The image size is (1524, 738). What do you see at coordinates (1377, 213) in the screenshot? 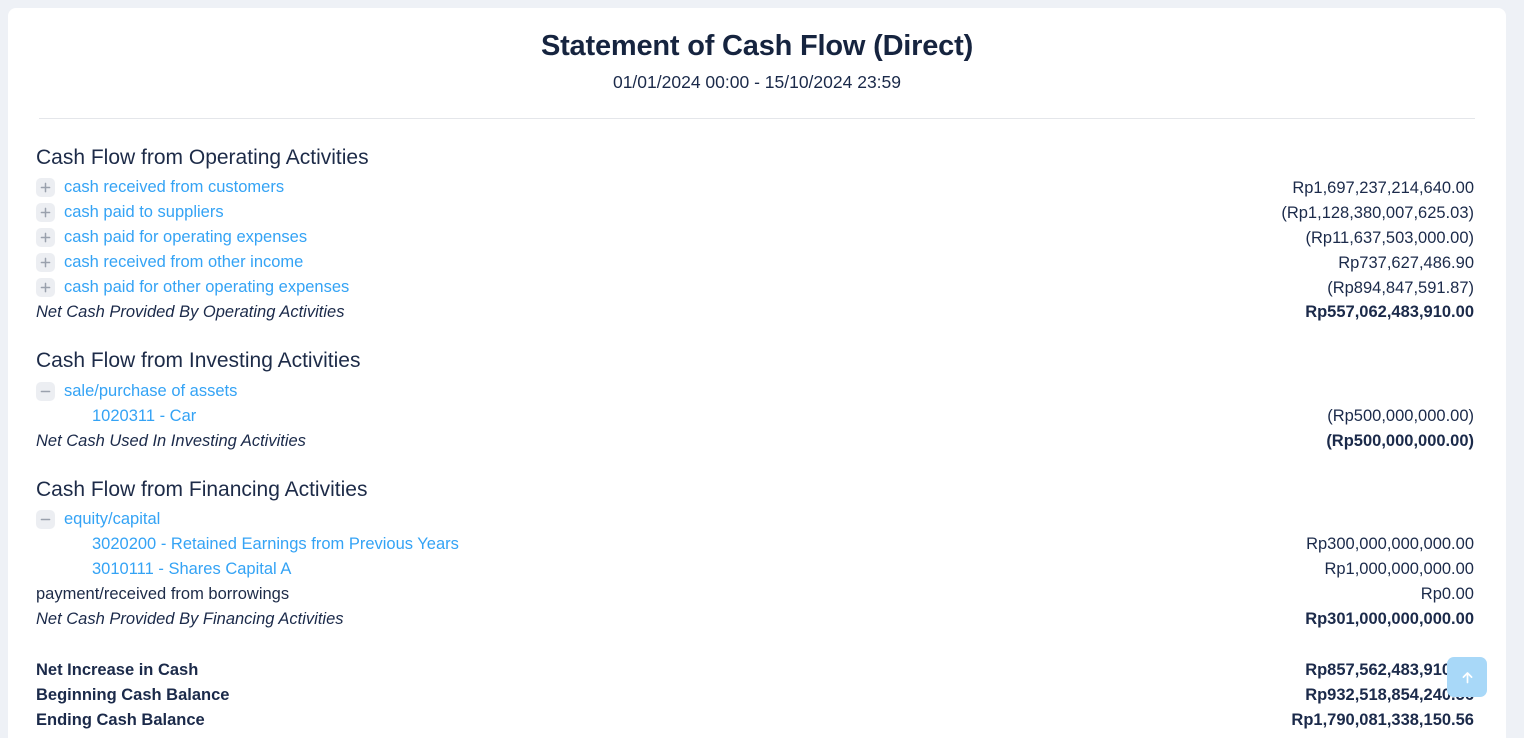
I see `line-item-amount: (Rp1,128,380,007,625.03)` at bounding box center [1377, 213].